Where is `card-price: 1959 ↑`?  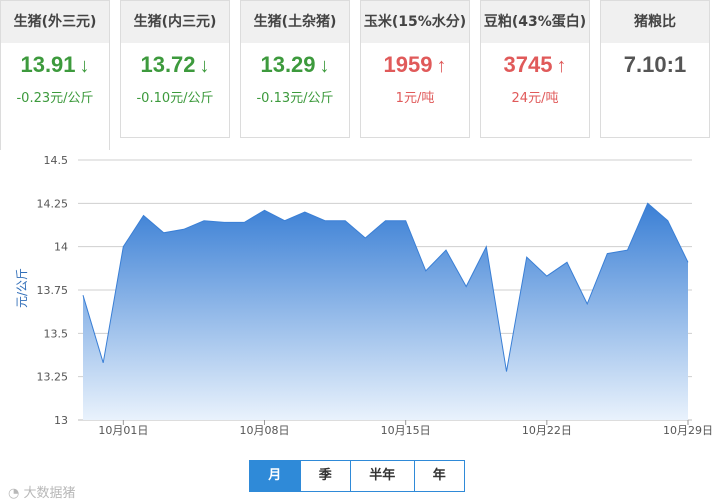 card-price: 1959 ↑ is located at coordinates (415, 64).